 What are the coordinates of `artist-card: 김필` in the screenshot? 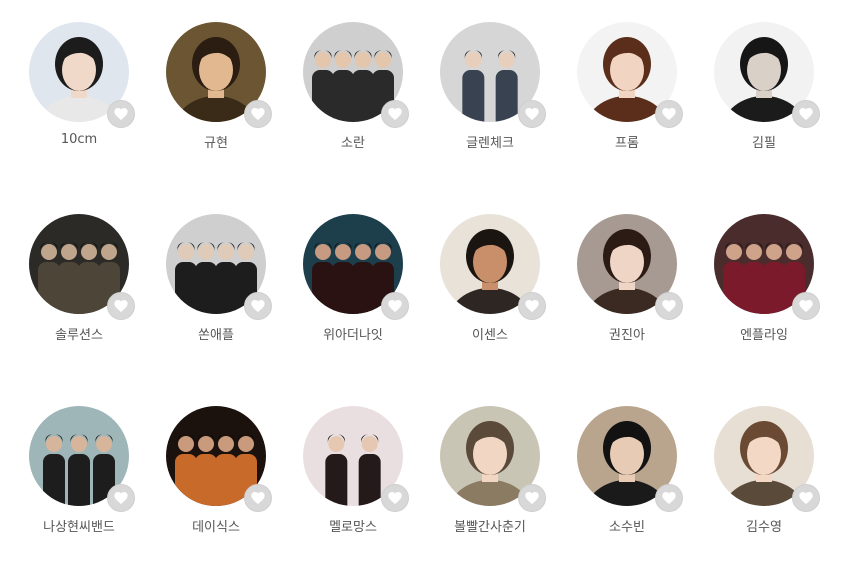 It's located at (764, 97).